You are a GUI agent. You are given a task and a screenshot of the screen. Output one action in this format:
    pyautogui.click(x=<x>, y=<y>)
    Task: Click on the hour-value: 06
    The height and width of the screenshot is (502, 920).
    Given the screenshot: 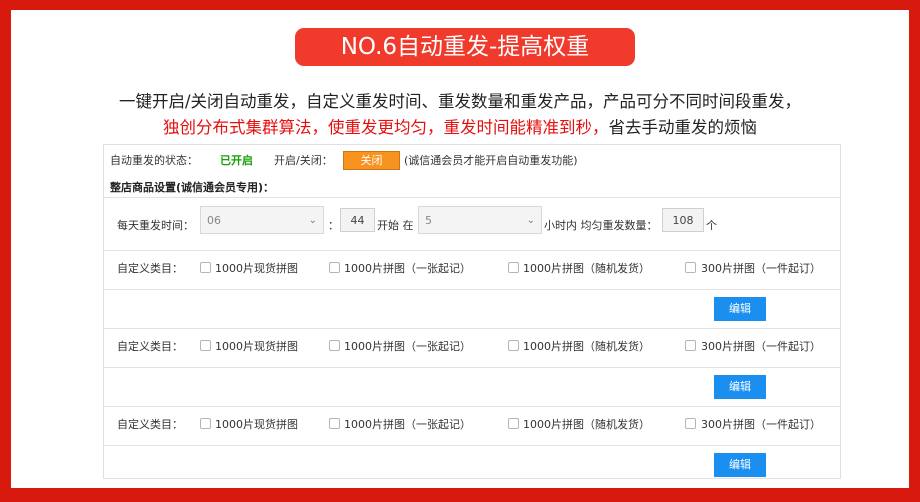 What is the action you would take?
    pyautogui.click(x=214, y=220)
    